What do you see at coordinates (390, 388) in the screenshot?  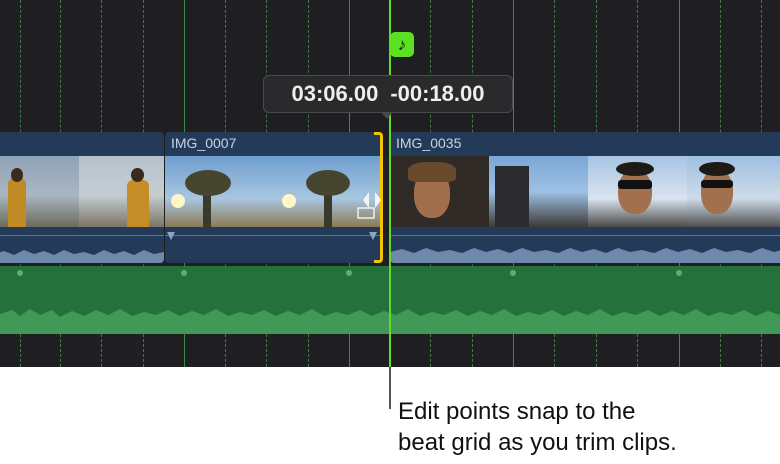 I see `callout-leader-line` at bounding box center [390, 388].